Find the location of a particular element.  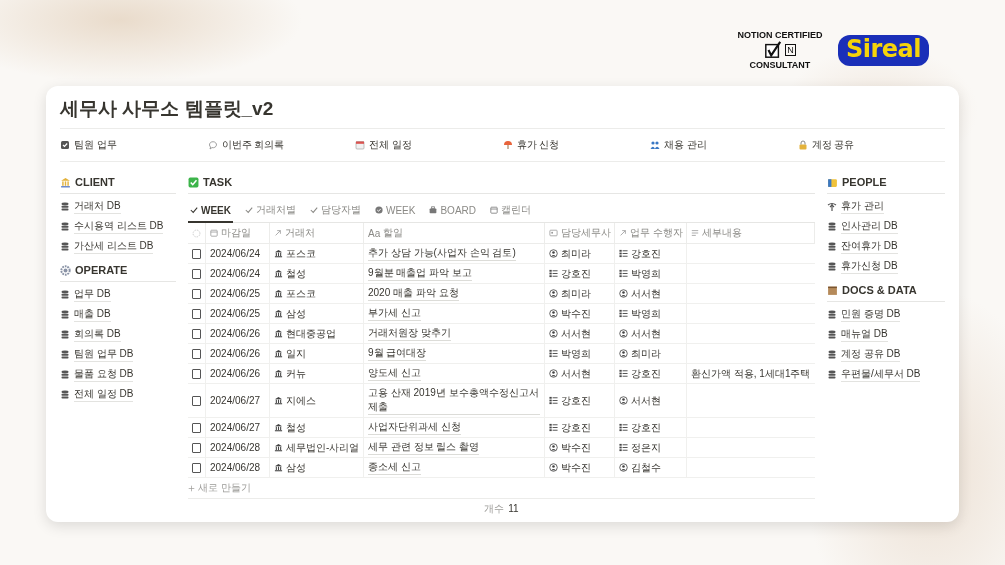

page-link: 민원 증명 DB is located at coordinates (886, 314).